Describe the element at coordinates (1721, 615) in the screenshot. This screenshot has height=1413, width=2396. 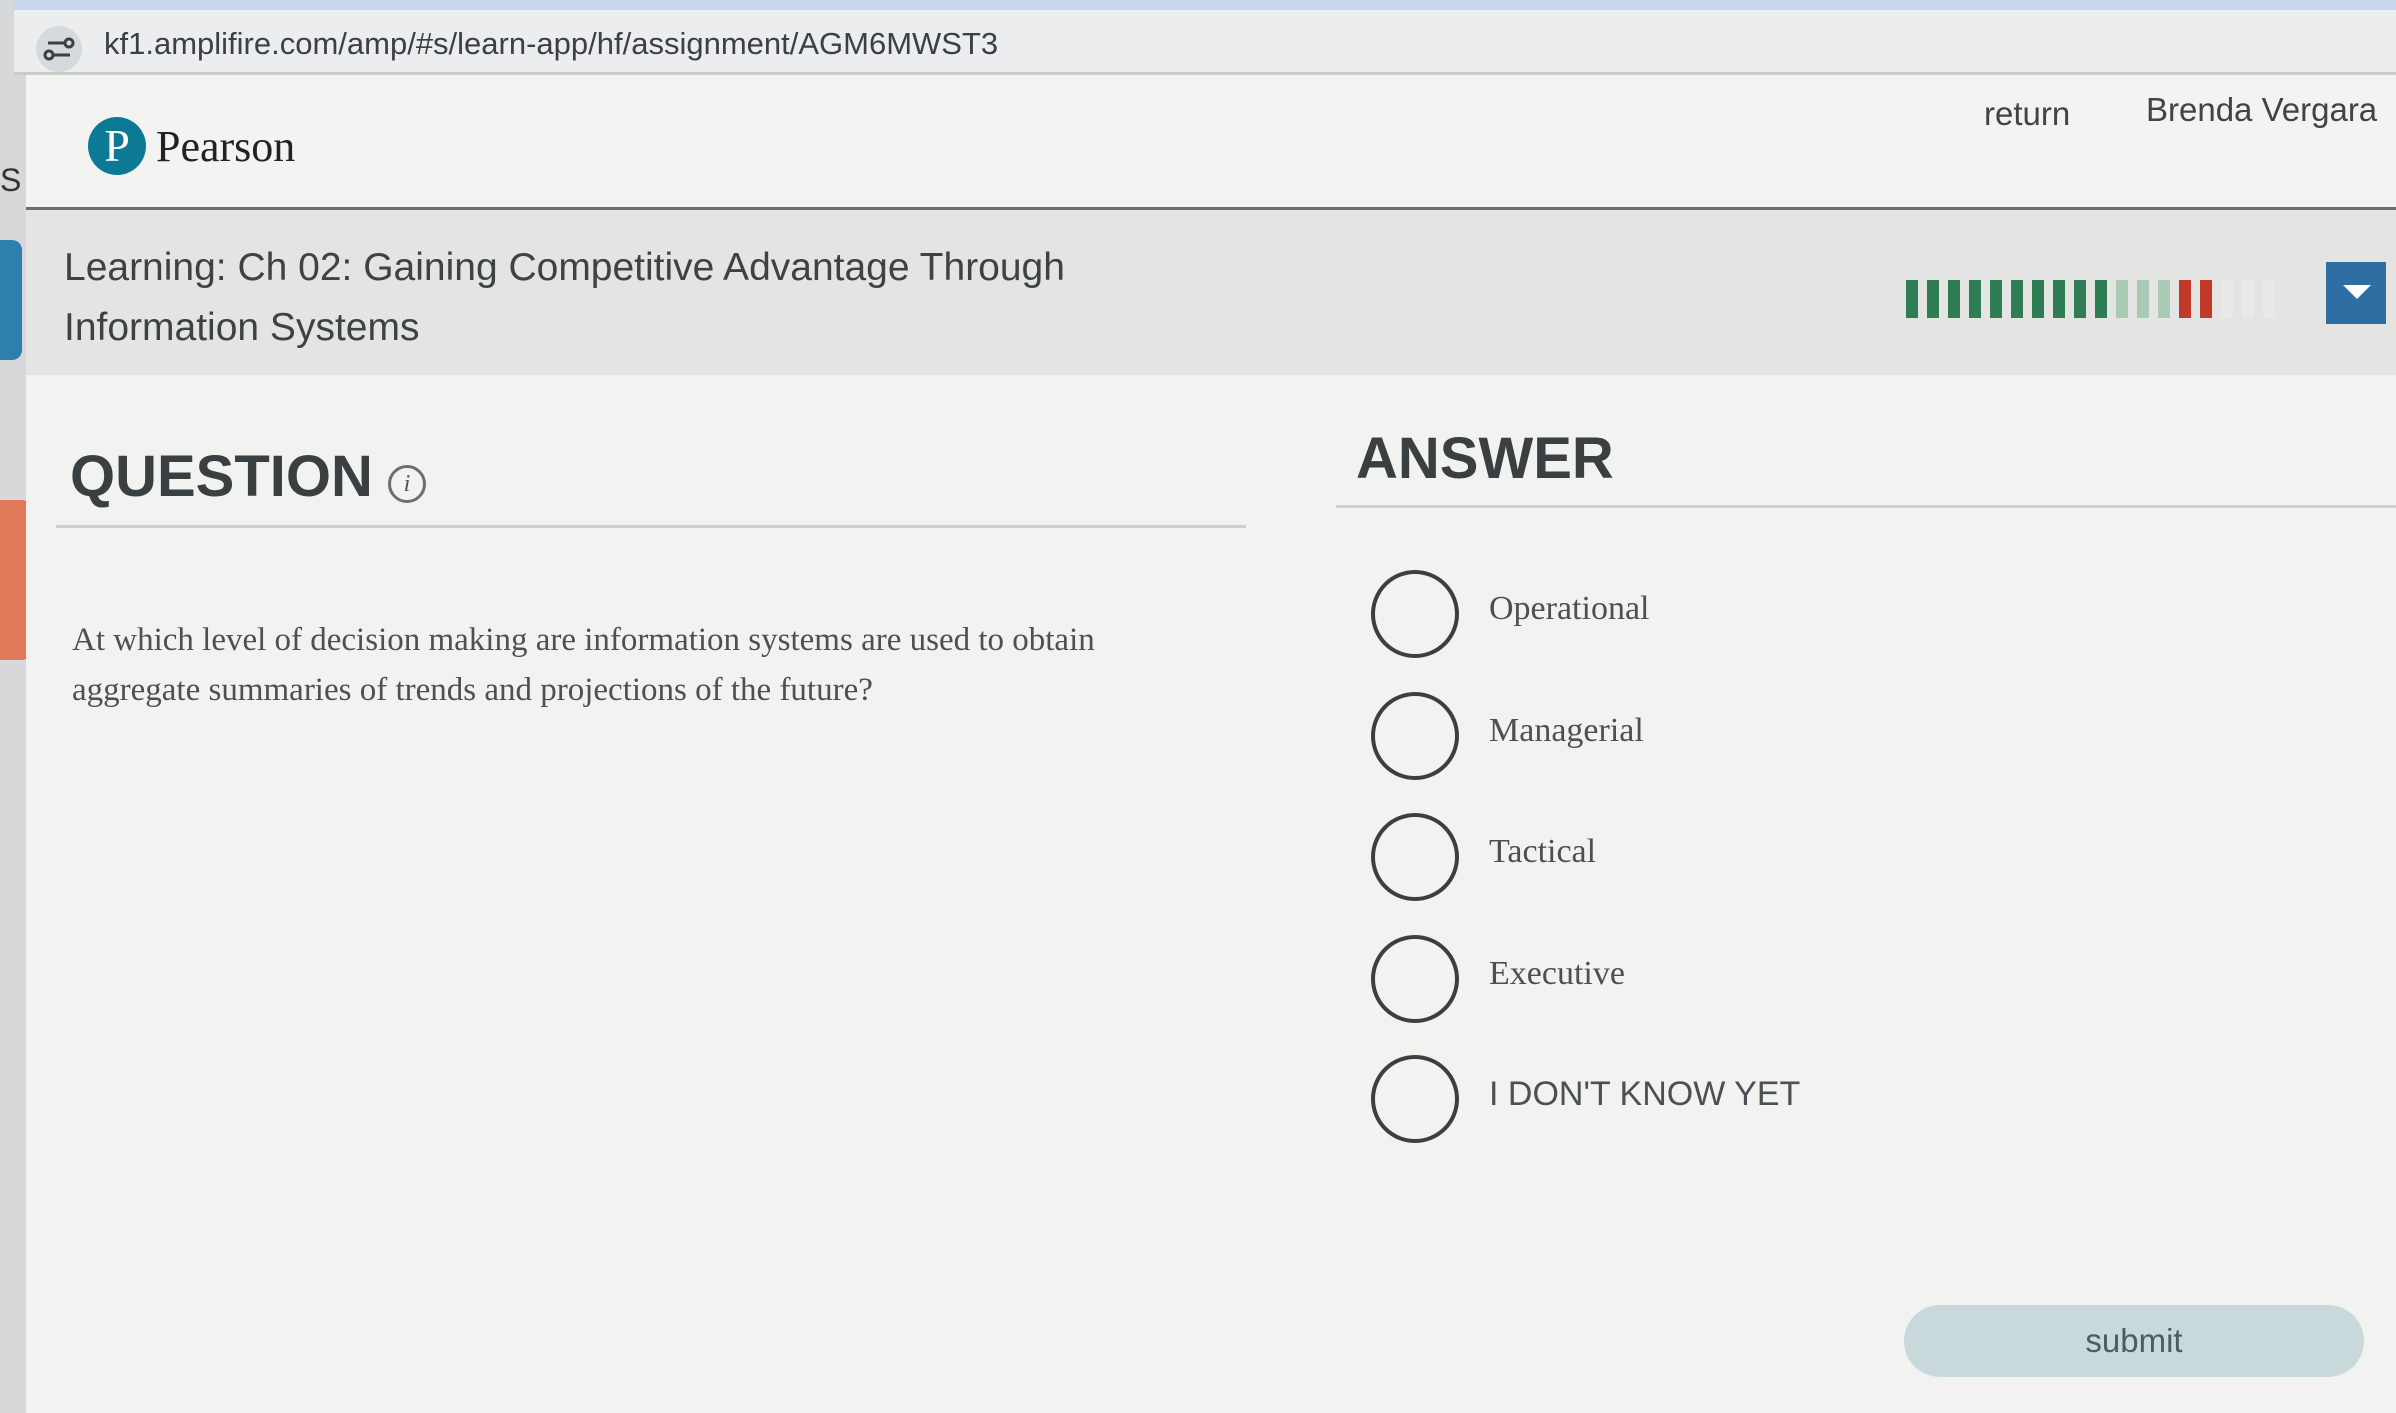
I see `answer-option-operational: Operational` at that location.